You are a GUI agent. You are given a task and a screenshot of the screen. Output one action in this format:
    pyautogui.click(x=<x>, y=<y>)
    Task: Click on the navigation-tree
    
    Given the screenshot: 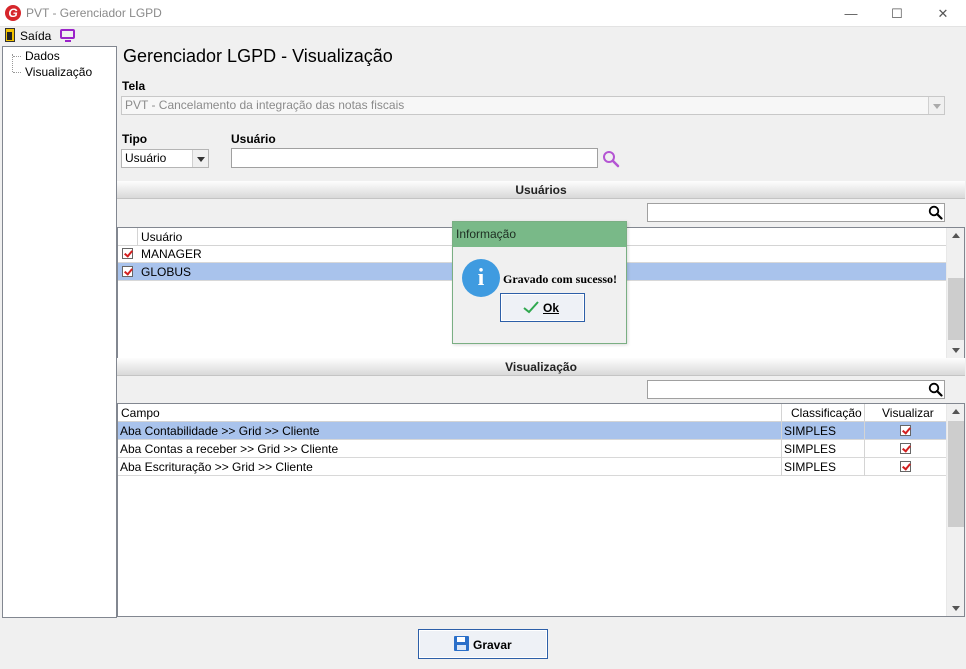 What is the action you would take?
    pyautogui.click(x=59, y=332)
    